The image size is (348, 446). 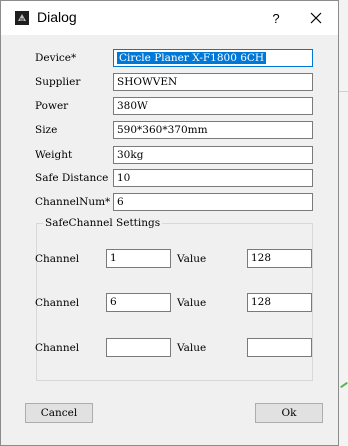 What do you see at coordinates (279, 302) in the screenshot?
I see `value-field-2: 128` at bounding box center [279, 302].